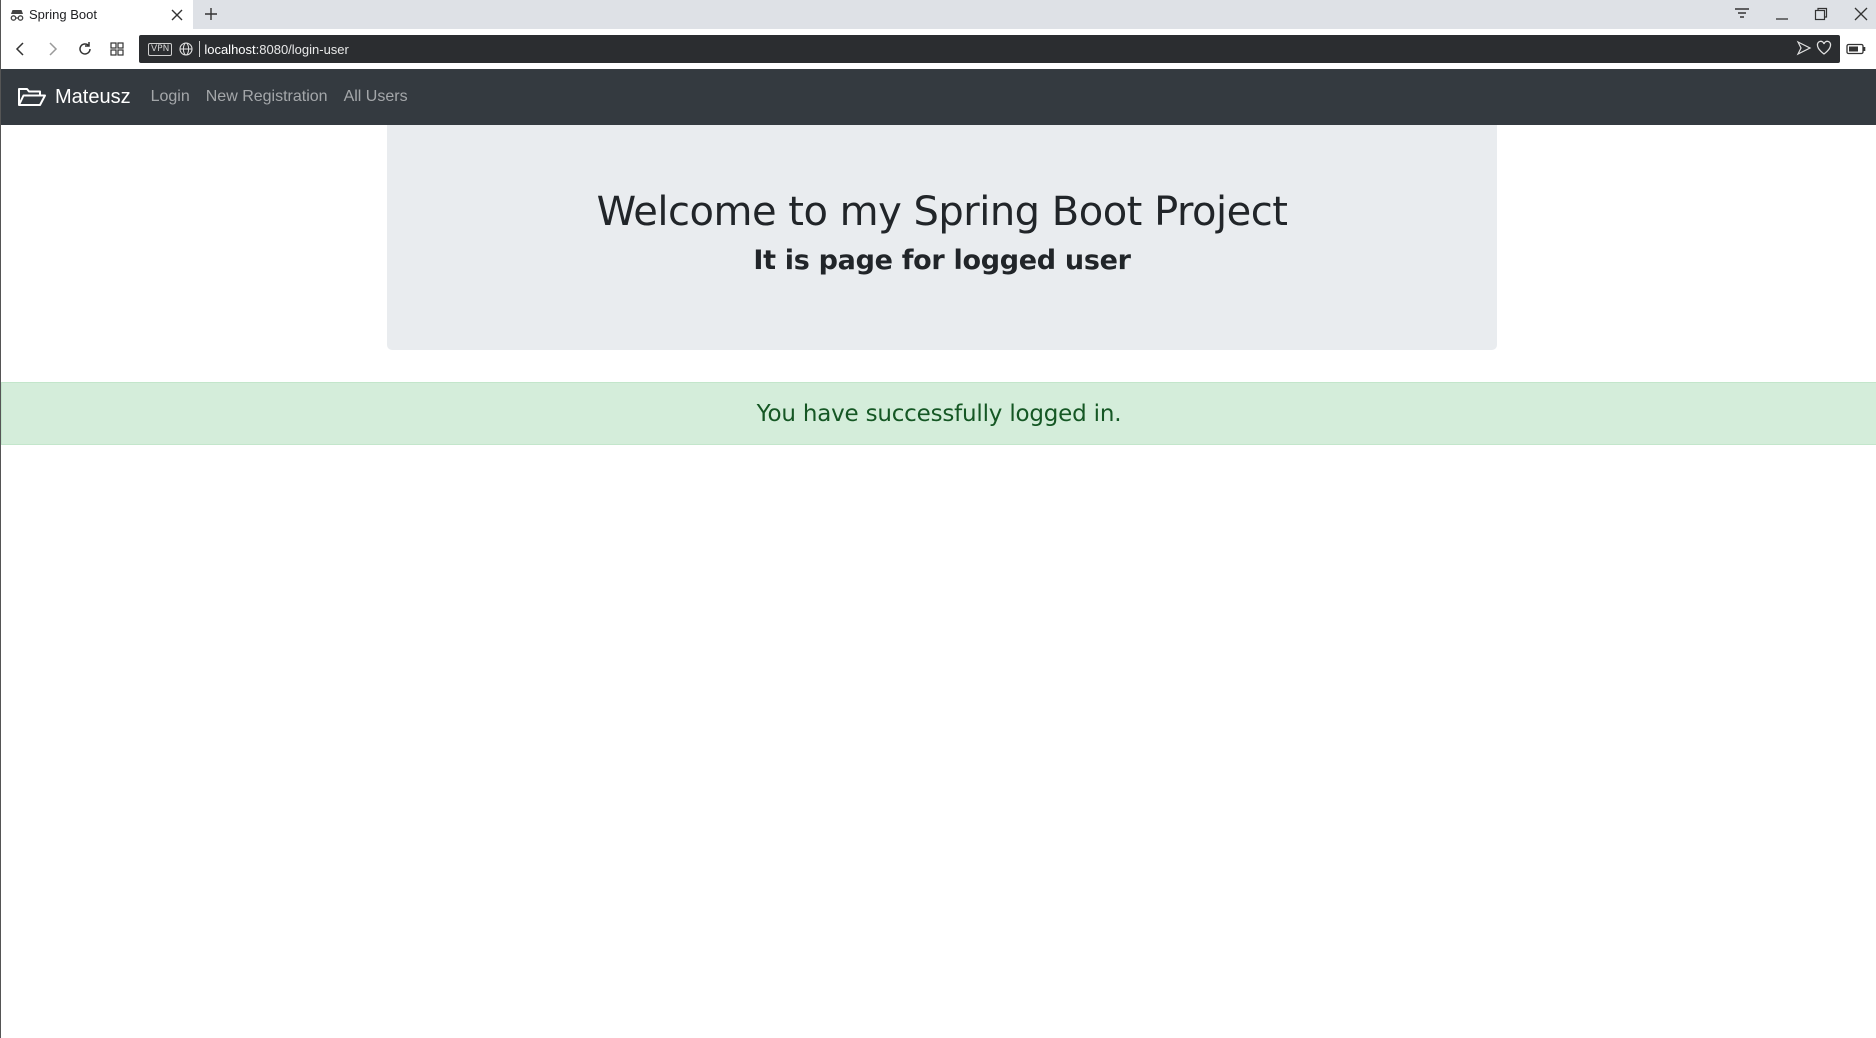 This screenshot has width=1876, height=1038. Describe the element at coordinates (1821, 14) in the screenshot. I see `restore-icon` at that location.